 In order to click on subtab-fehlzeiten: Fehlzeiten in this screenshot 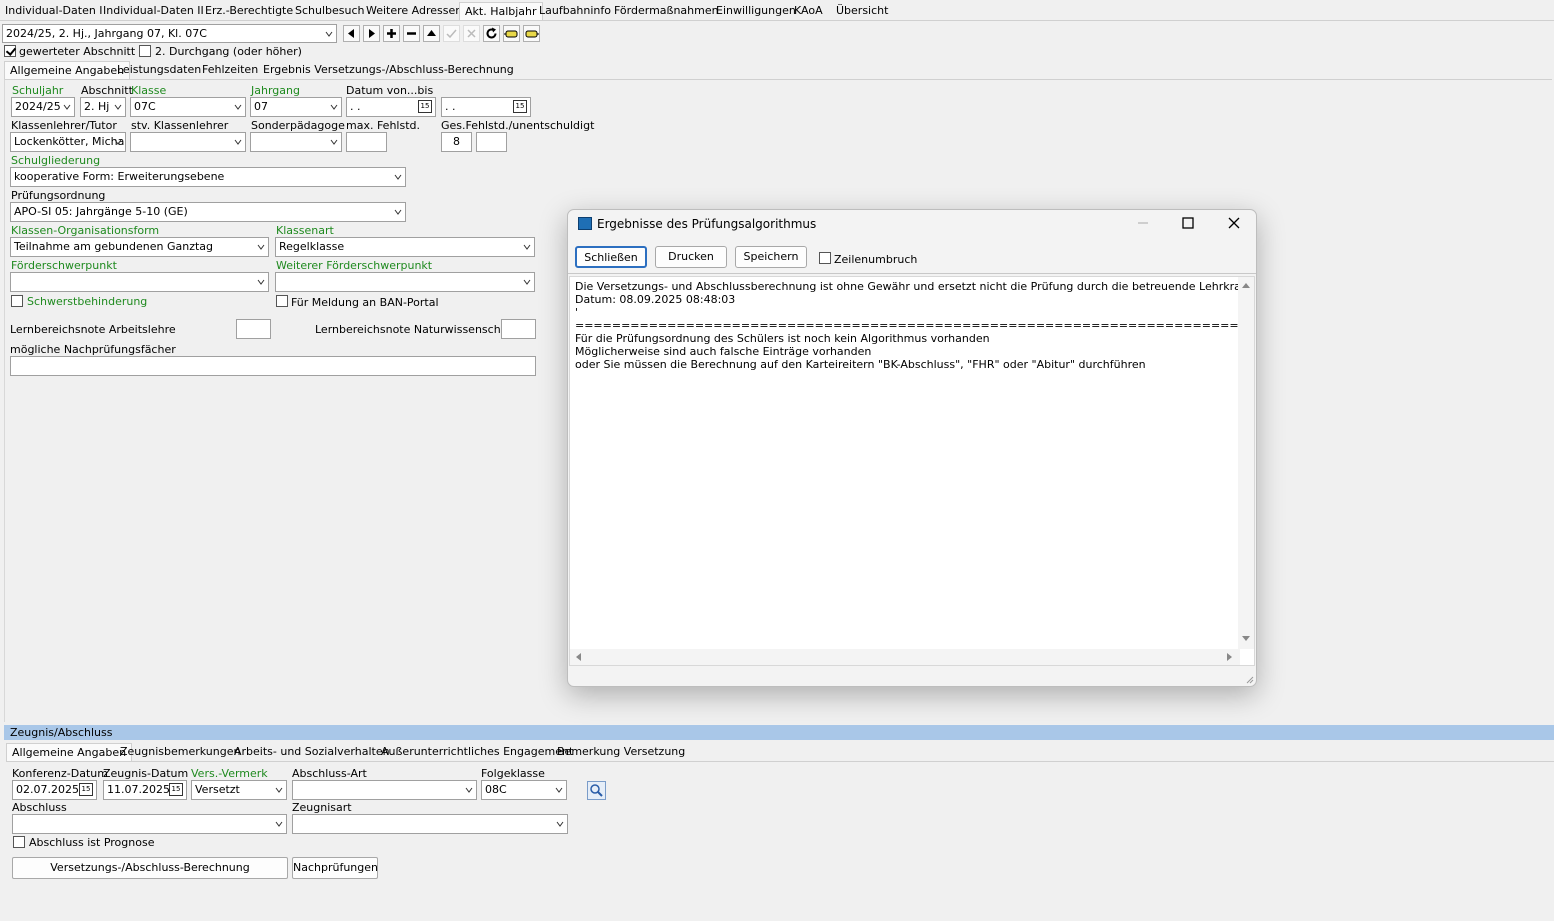, I will do `click(230, 70)`.